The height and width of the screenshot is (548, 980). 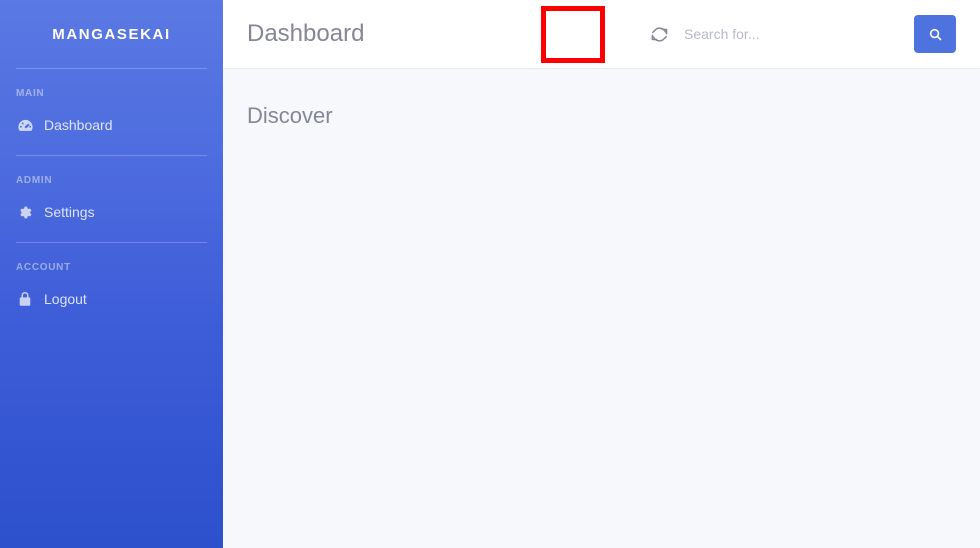 What do you see at coordinates (25, 212) in the screenshot?
I see `gear-icon` at bounding box center [25, 212].